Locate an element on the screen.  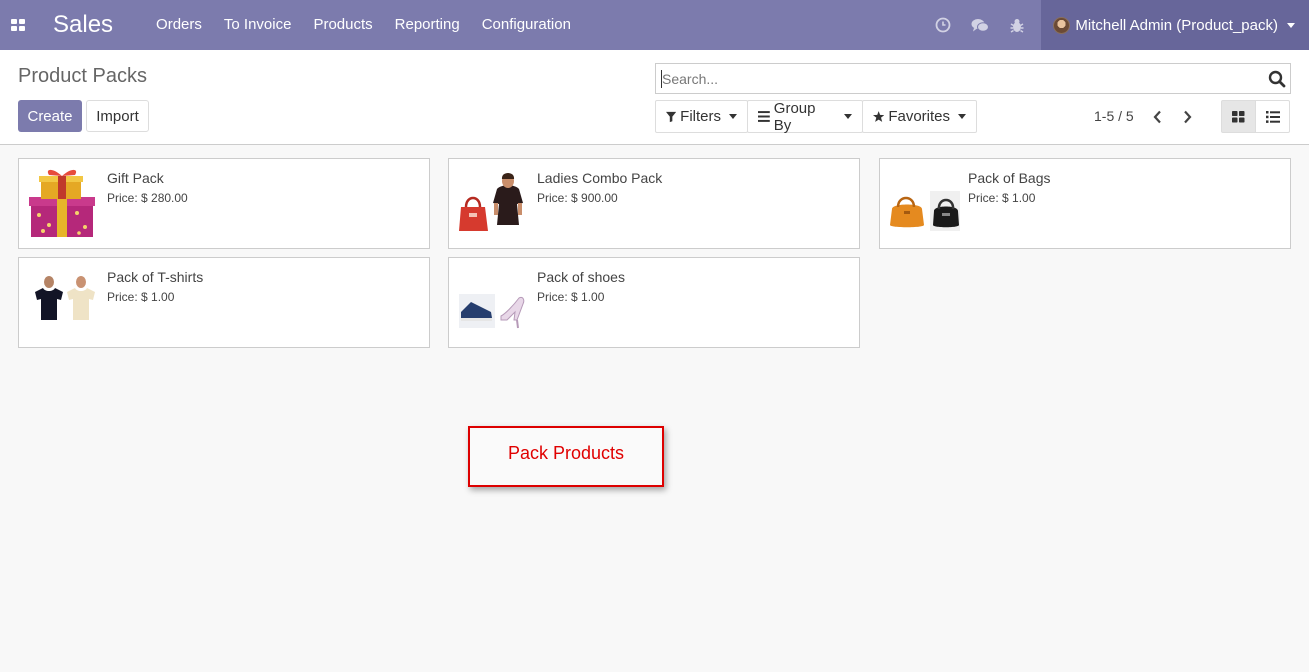
chevron-right-icon is located at coordinates (1187, 116).